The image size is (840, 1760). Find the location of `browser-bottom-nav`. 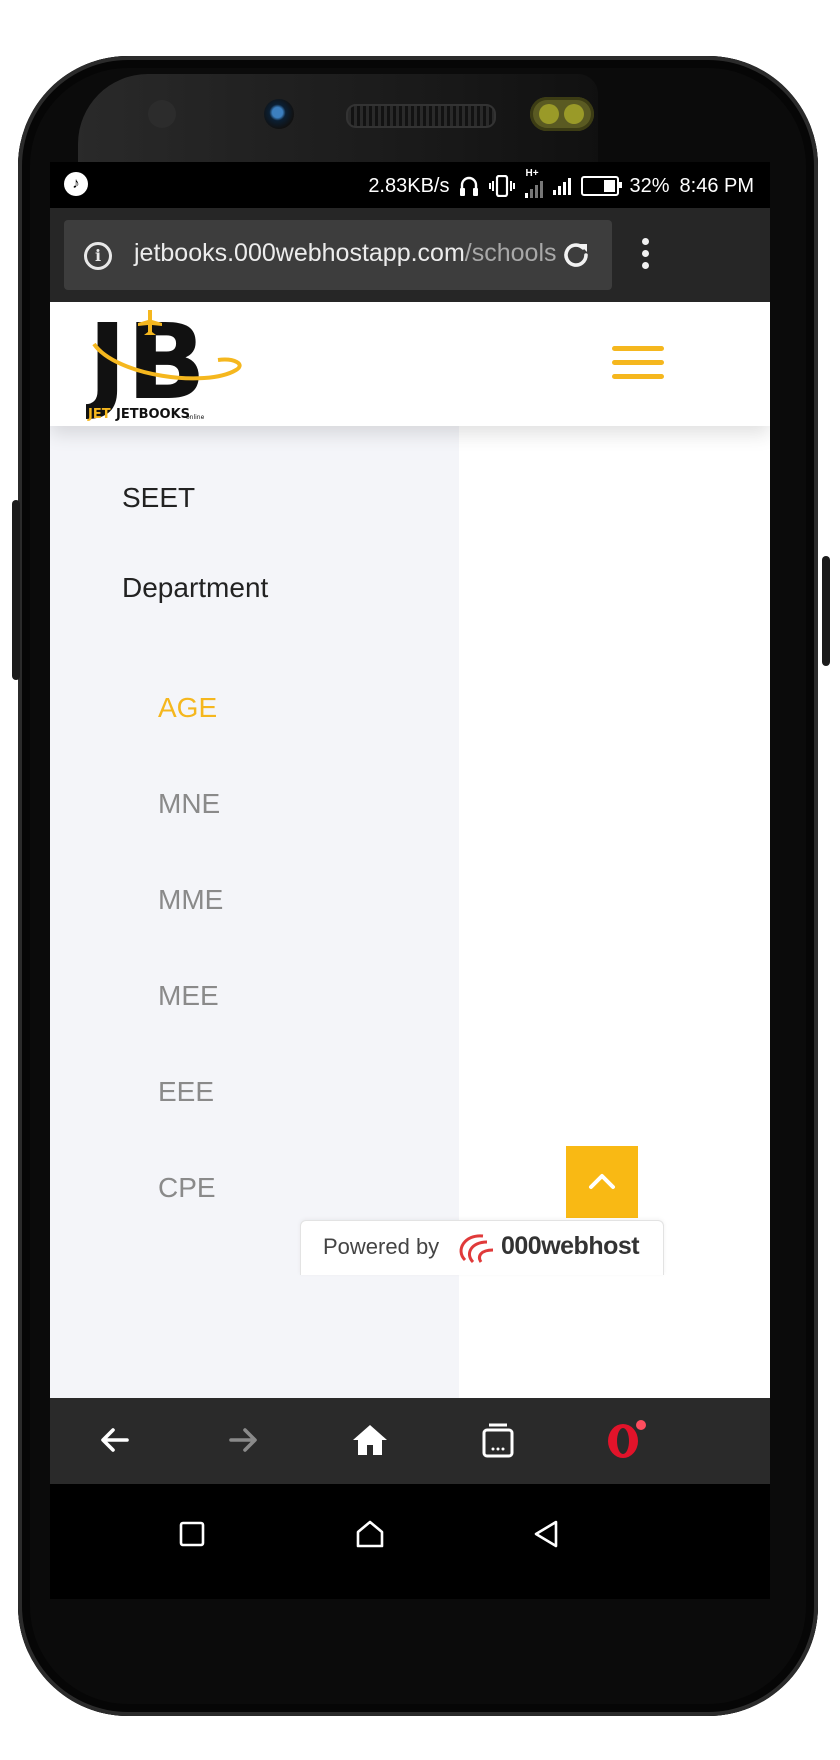

browser-bottom-nav is located at coordinates (410, 1441).